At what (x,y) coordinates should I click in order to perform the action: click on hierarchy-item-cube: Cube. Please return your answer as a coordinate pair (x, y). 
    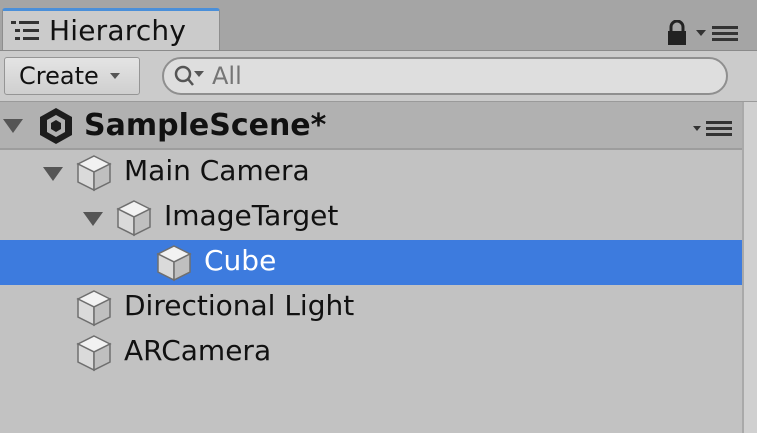
    Looking at the image, I should click on (371, 262).